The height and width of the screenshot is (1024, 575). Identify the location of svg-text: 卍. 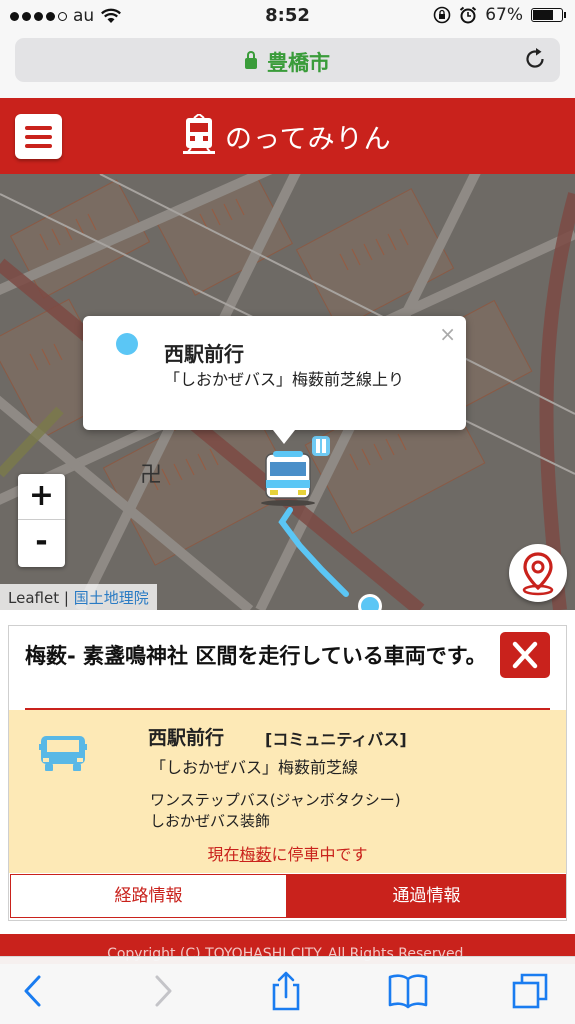
(151, 475).